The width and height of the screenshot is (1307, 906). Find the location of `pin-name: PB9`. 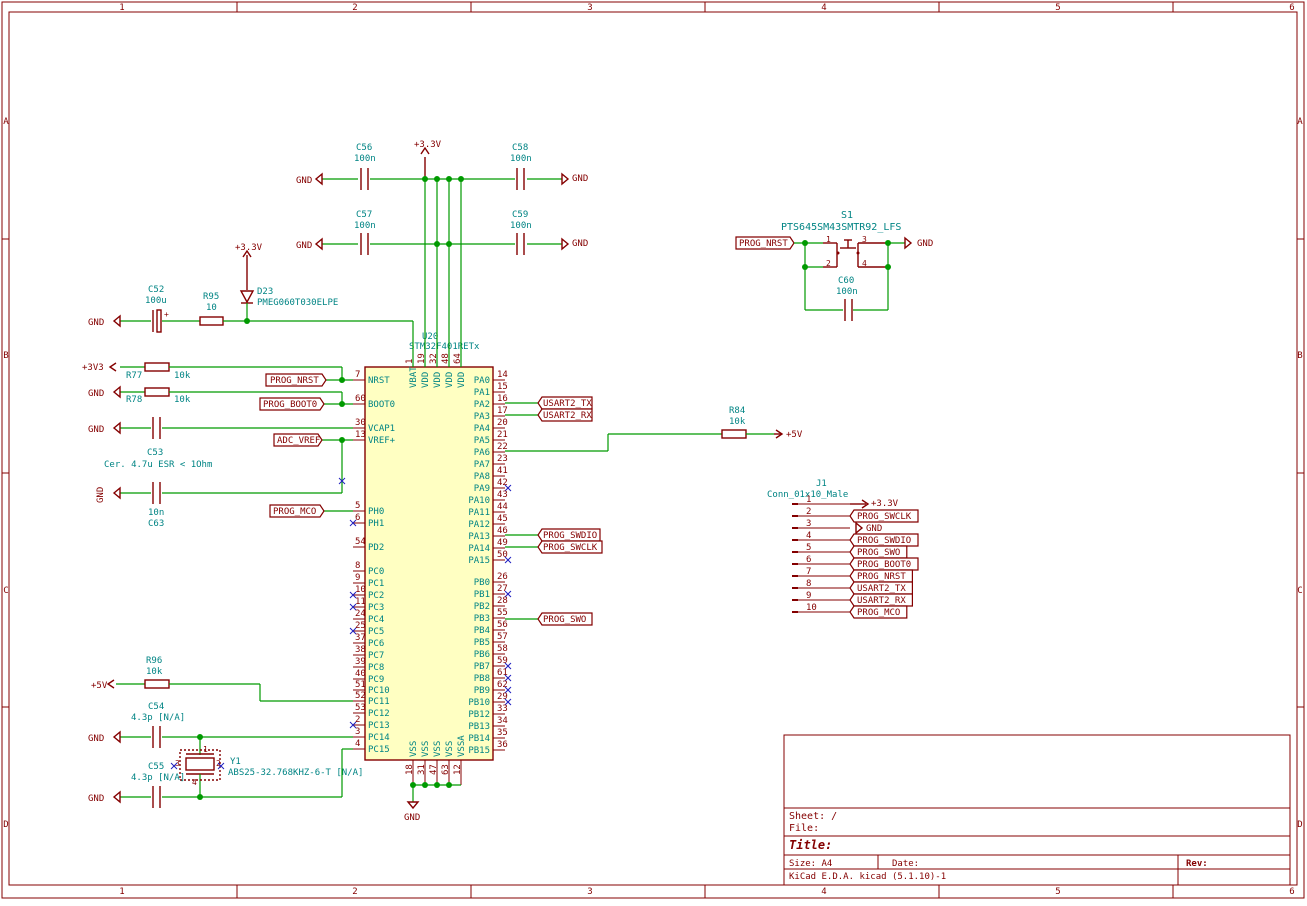

pin-name: PB9 is located at coordinates (482, 691).